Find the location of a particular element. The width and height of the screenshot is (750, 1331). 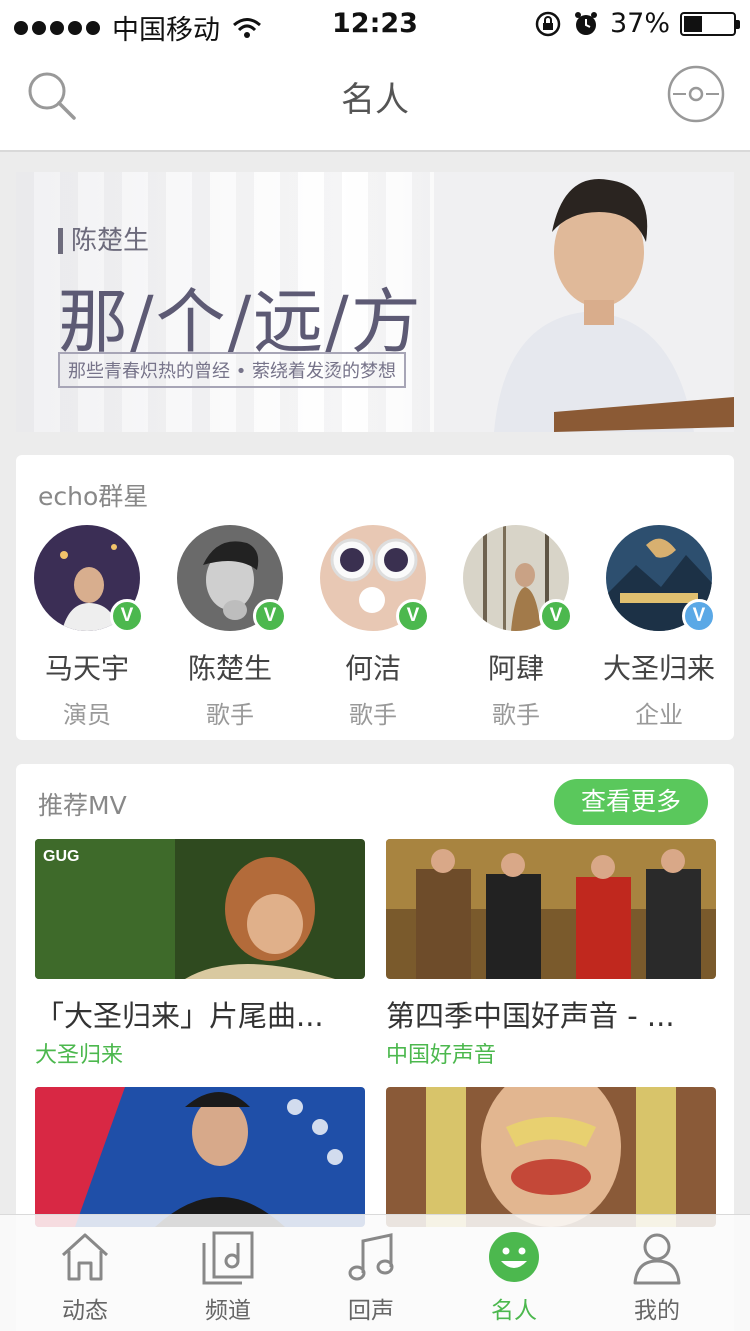

smile-icon is located at coordinates (514, 1257).